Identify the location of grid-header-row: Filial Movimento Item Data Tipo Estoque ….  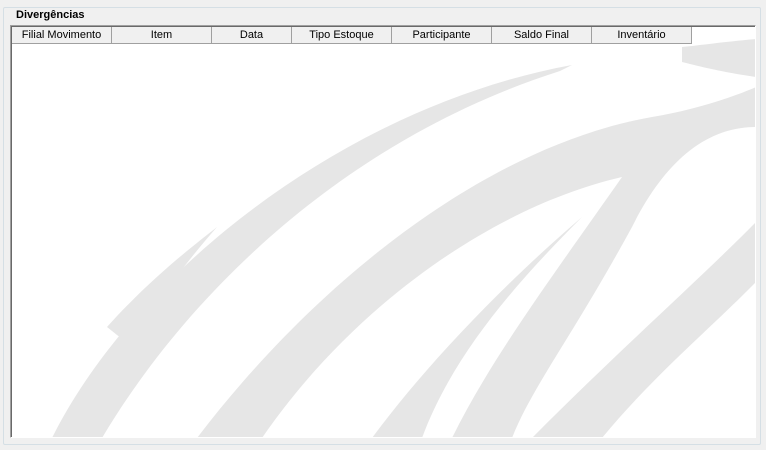
(352, 35).